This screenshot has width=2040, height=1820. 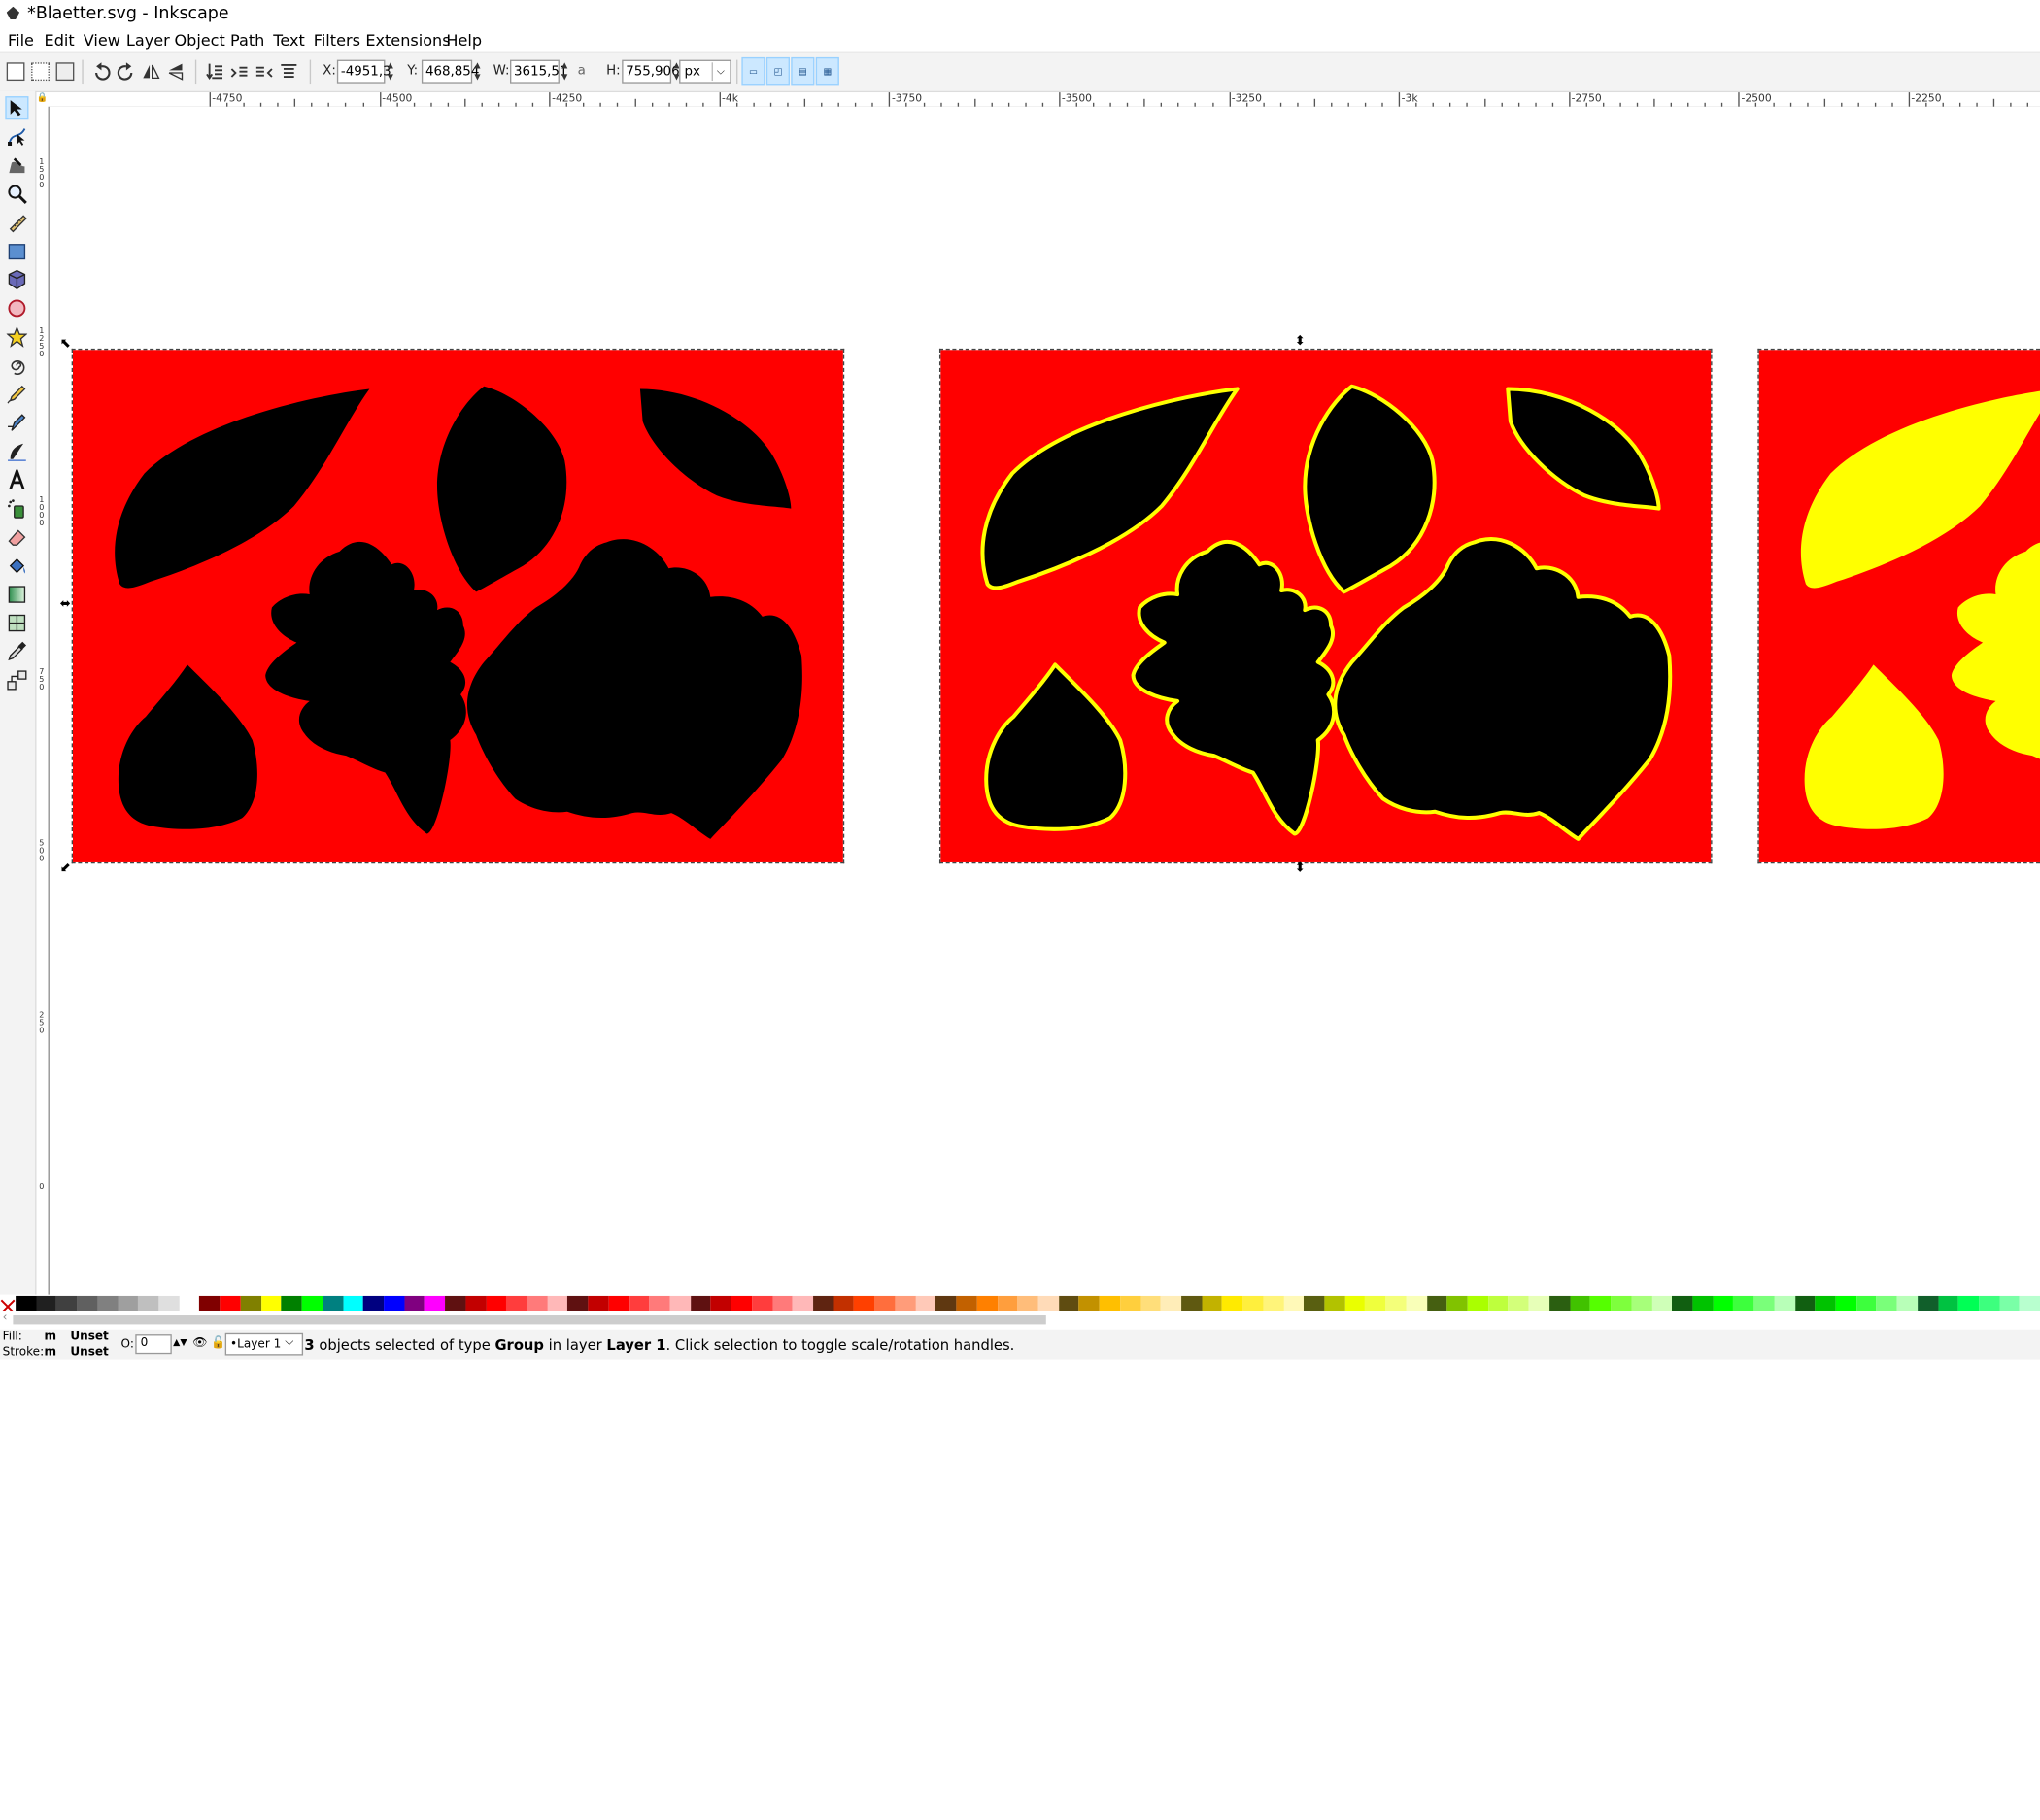 What do you see at coordinates (199, 40) in the screenshot?
I see `menu-object: Object` at bounding box center [199, 40].